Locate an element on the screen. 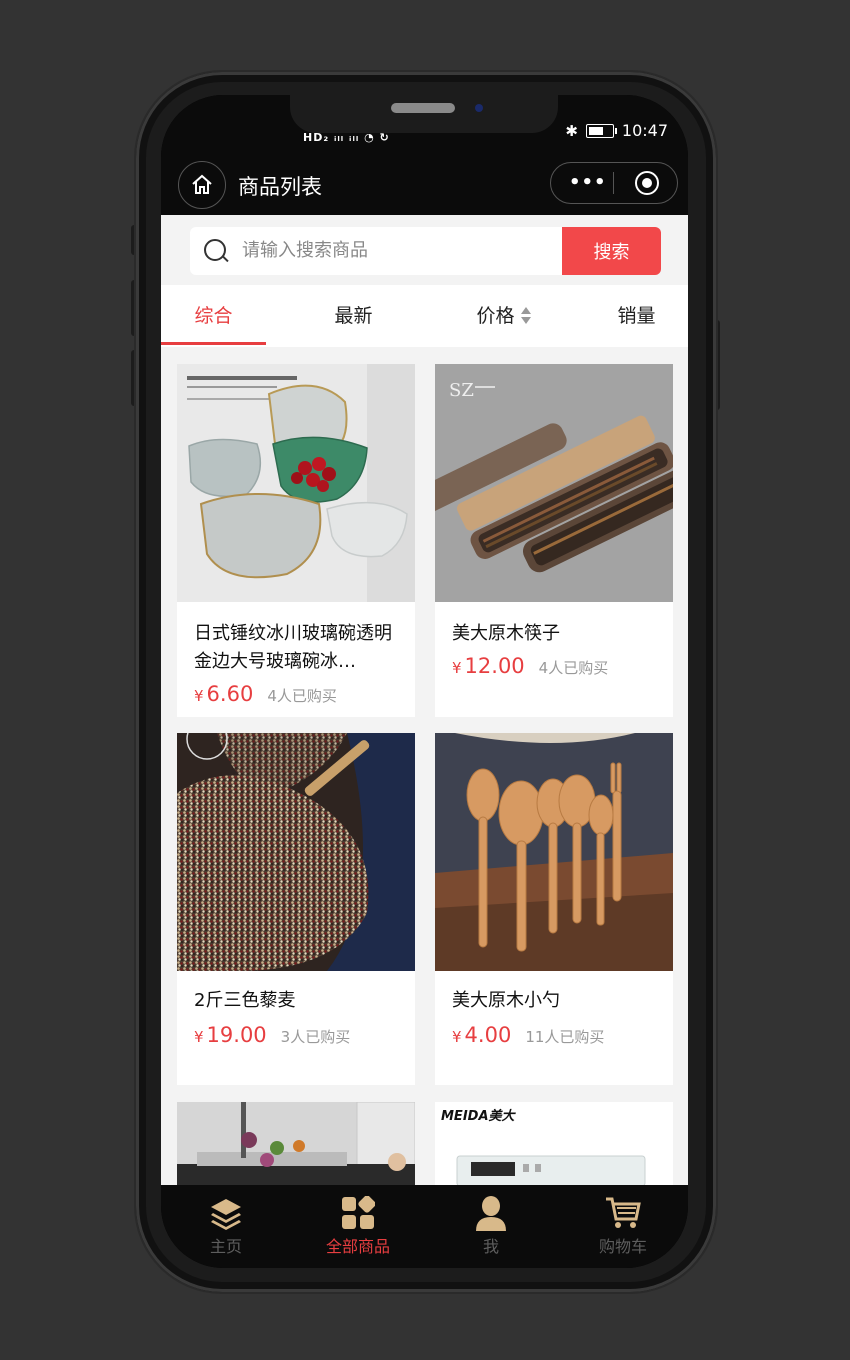 The image size is (850, 1360). sort-tabs: 综合 最新 价格 销量 is located at coordinates (424, 316).